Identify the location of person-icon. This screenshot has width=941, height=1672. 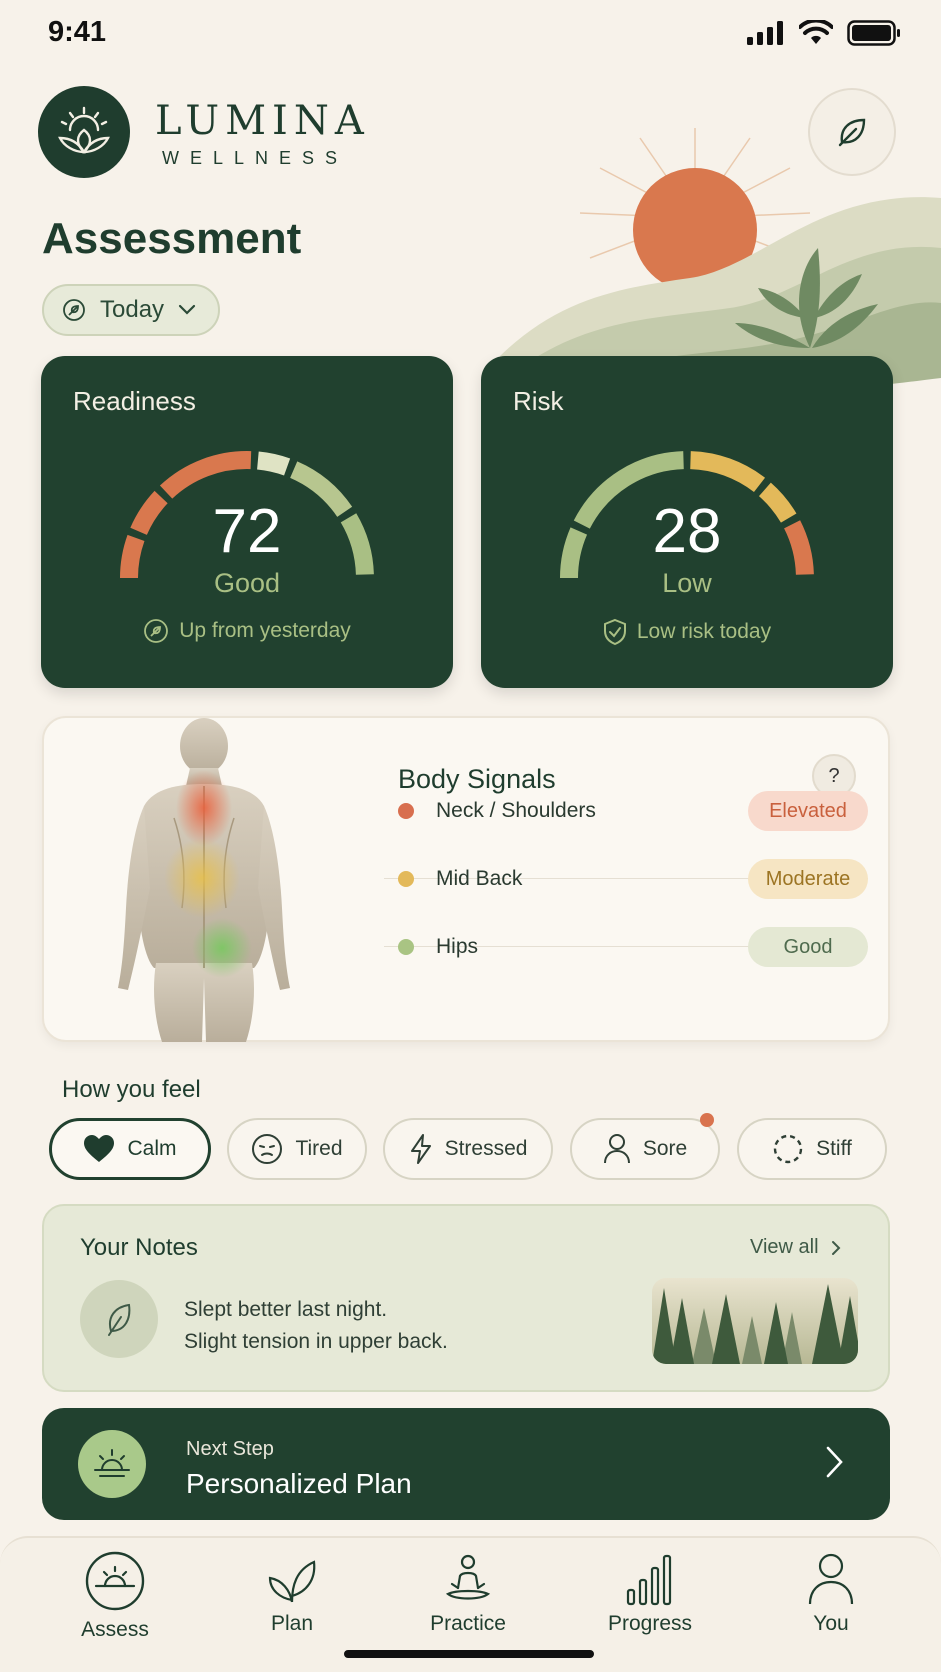
(616, 1149).